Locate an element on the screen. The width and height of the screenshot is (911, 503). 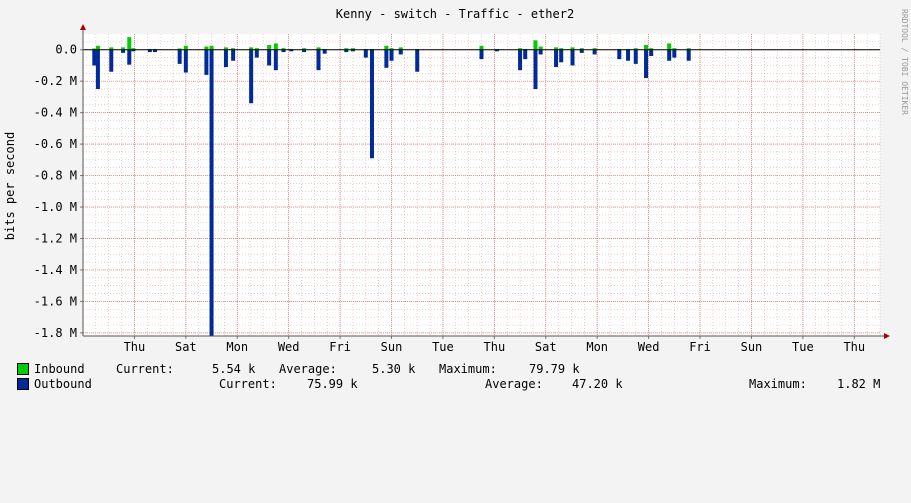
y-tick-label: -1.2 M is located at coordinates (55, 238).